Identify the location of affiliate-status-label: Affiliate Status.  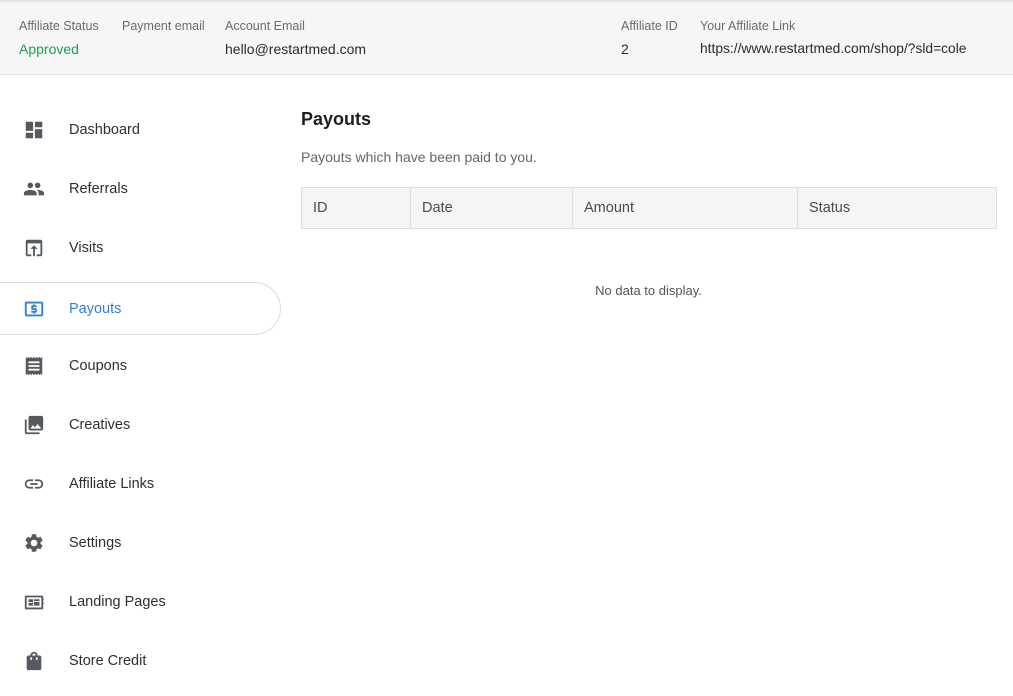
(59, 26).